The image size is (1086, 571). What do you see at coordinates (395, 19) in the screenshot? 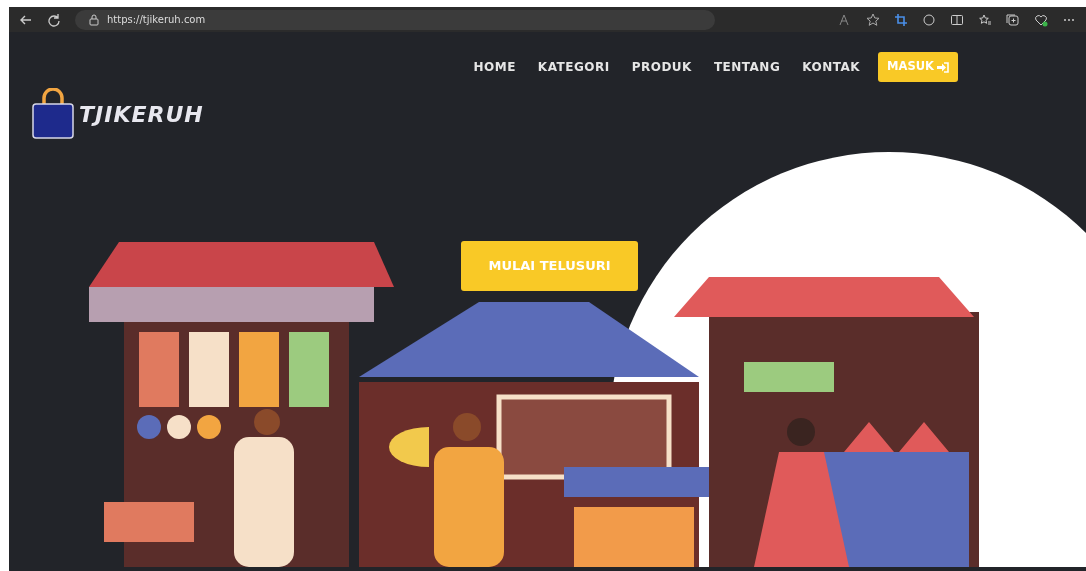
I see `address-bar: https://tjikeruh.com` at bounding box center [395, 19].